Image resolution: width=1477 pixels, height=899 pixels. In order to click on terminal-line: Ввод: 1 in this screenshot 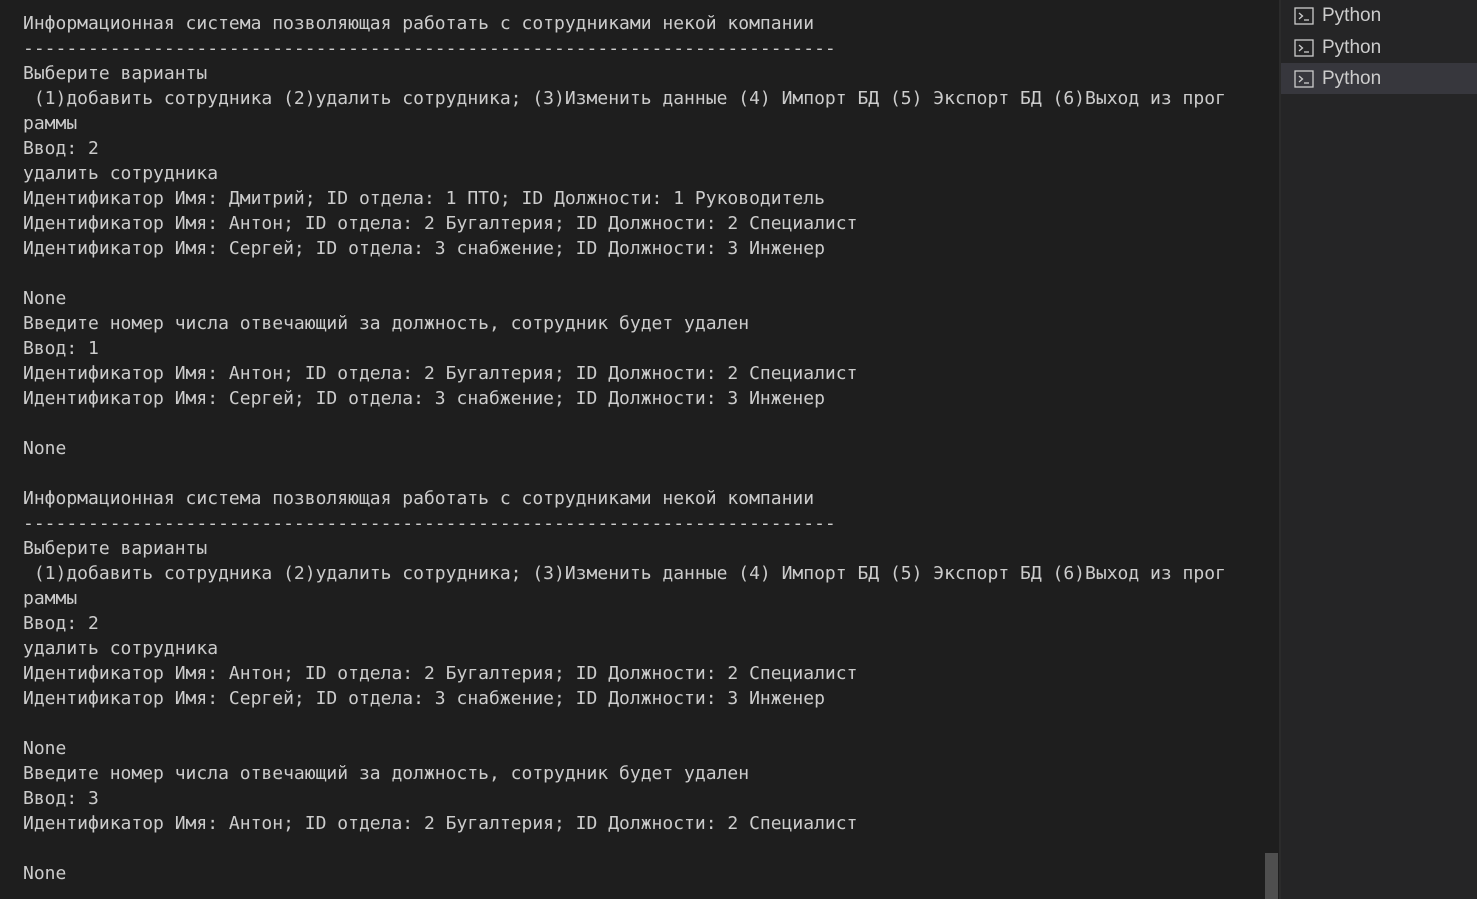, I will do `click(61, 348)`.